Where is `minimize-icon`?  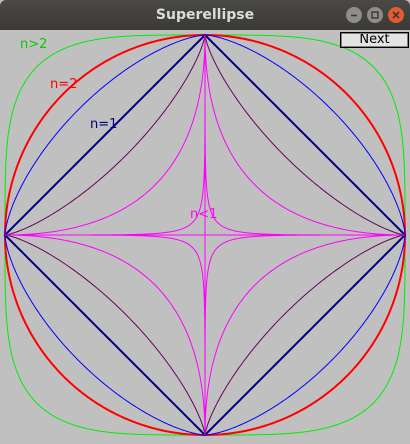 minimize-icon is located at coordinates (354, 15).